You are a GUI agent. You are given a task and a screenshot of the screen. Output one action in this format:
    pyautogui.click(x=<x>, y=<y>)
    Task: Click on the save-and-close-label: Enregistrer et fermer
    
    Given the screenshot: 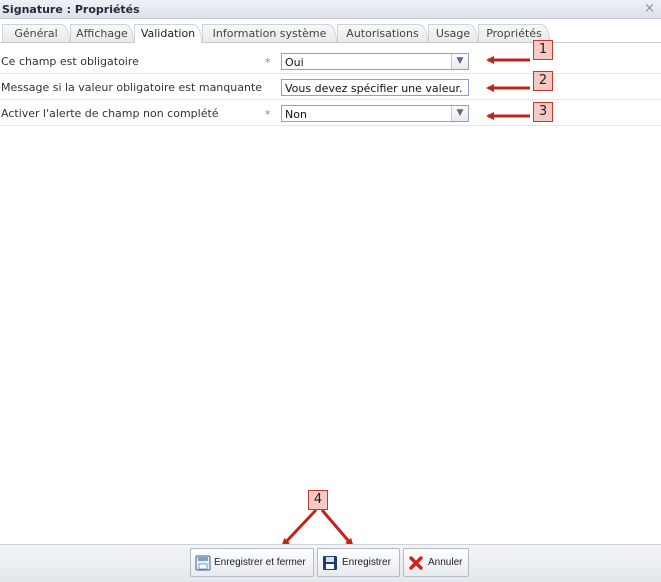 What is the action you would take?
    pyautogui.click(x=260, y=562)
    